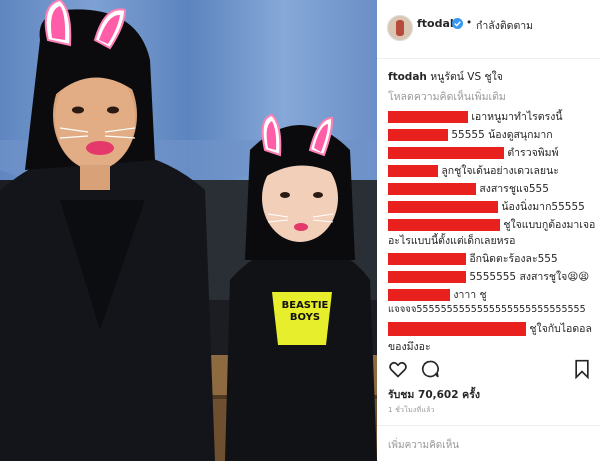  I want to click on comment-text: ชูใจแบบกูต้องมาเจอ, so click(549, 225).